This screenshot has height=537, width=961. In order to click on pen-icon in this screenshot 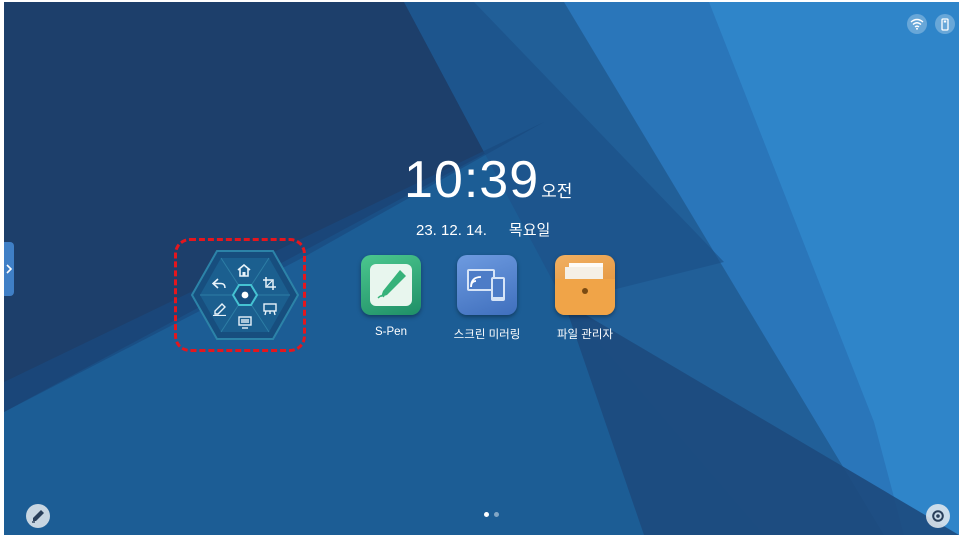, I will do `click(38, 516)`.